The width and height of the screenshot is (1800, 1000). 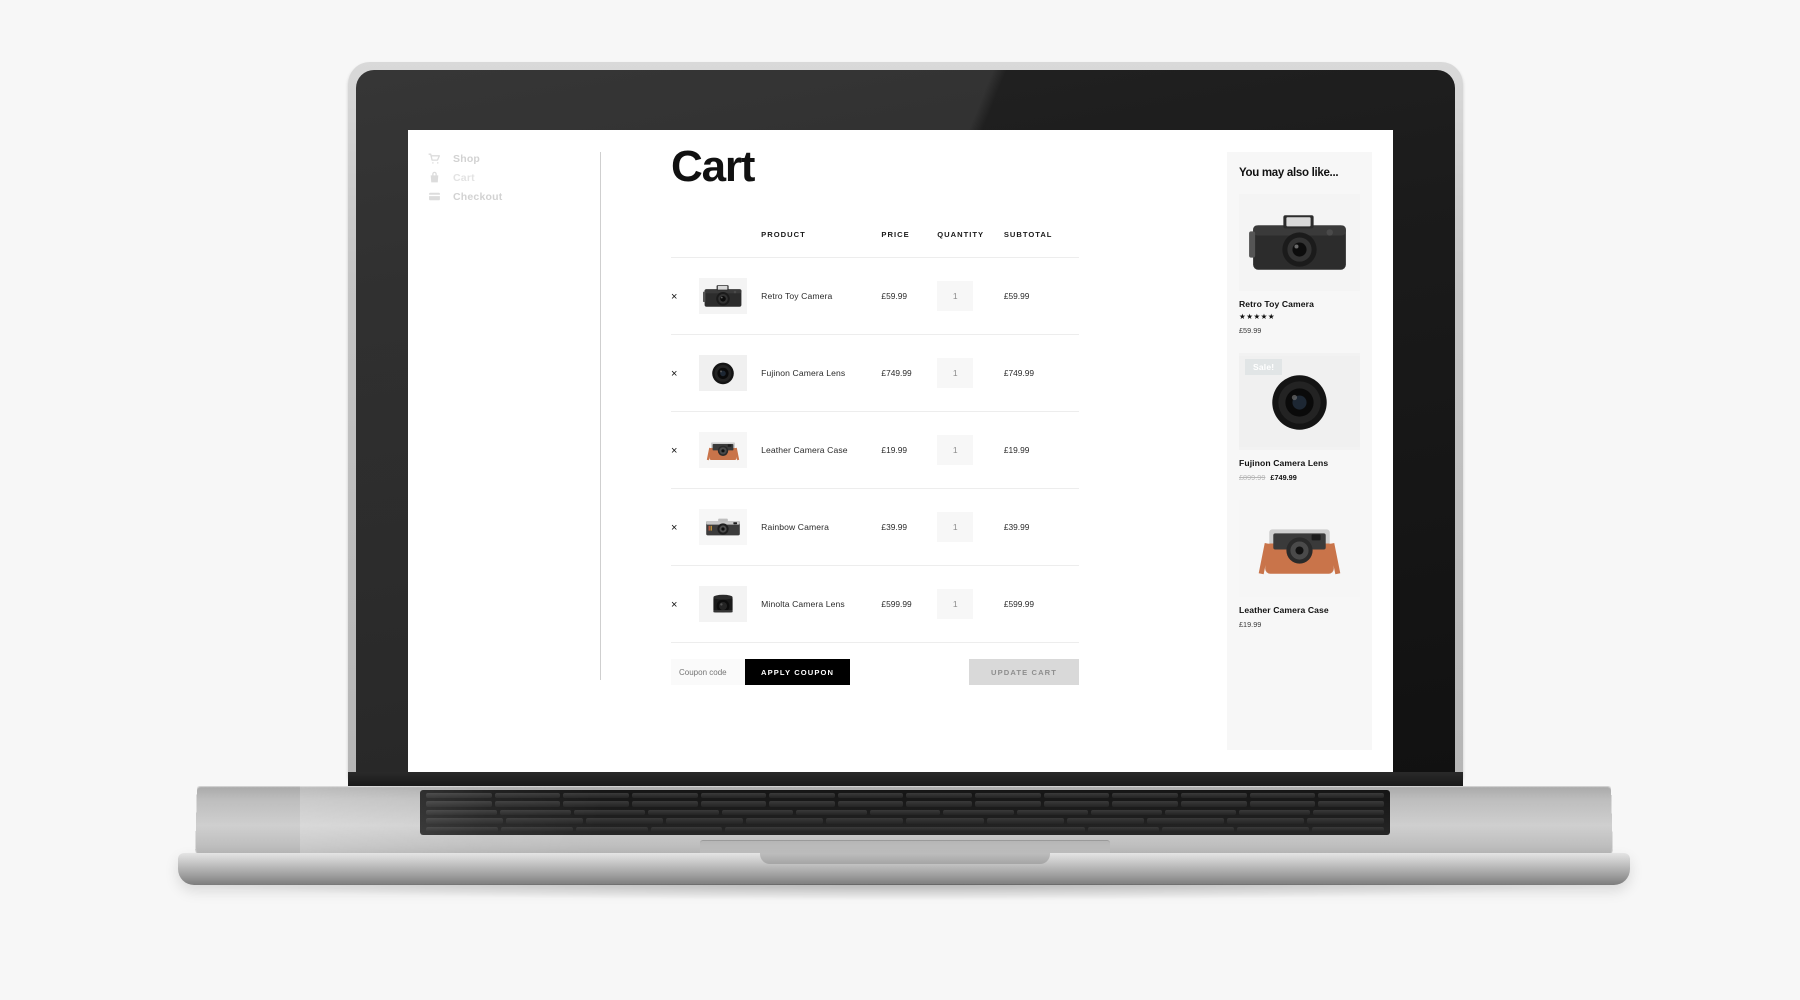 I want to click on current-price: £59.99, so click(x=1250, y=330).